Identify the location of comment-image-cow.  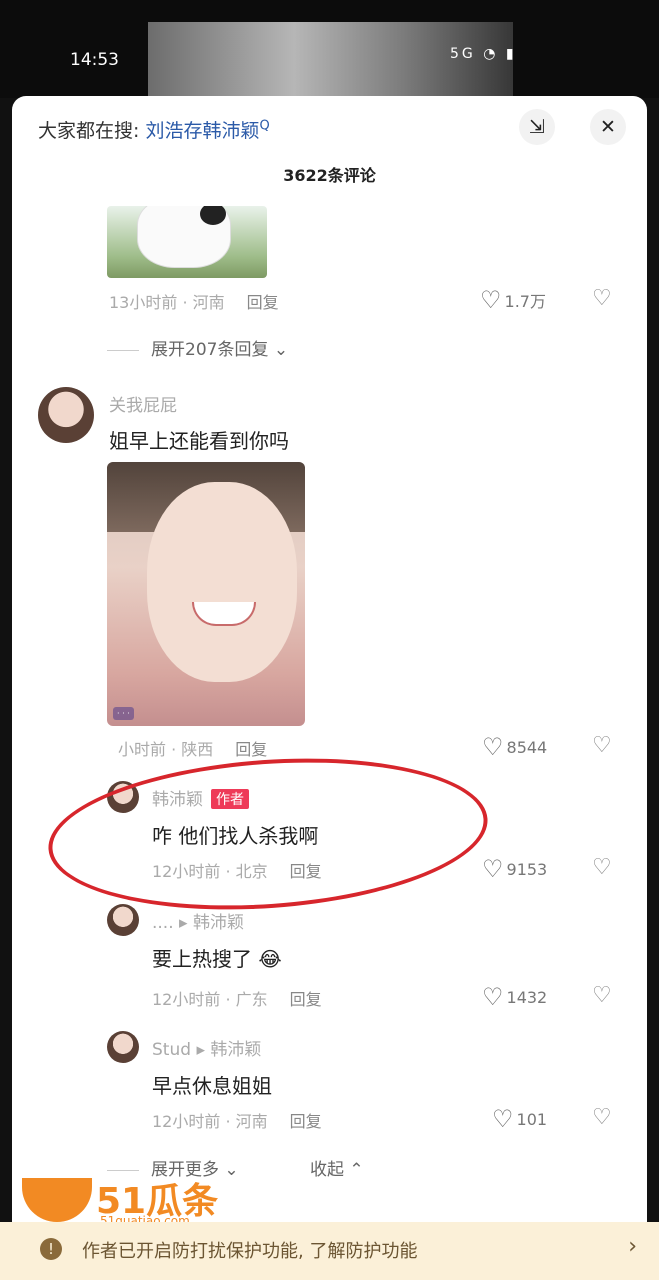
(187, 242).